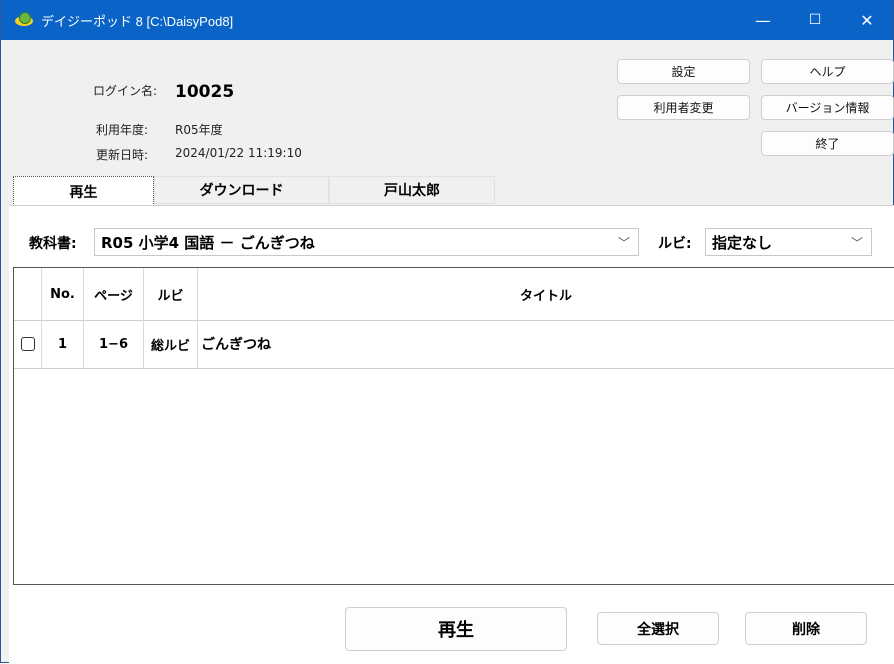 Image resolution: width=894 pixels, height=664 pixels. Describe the element at coordinates (788, 242) in the screenshot. I see `ruby-select: 指定なし ﹀` at that location.